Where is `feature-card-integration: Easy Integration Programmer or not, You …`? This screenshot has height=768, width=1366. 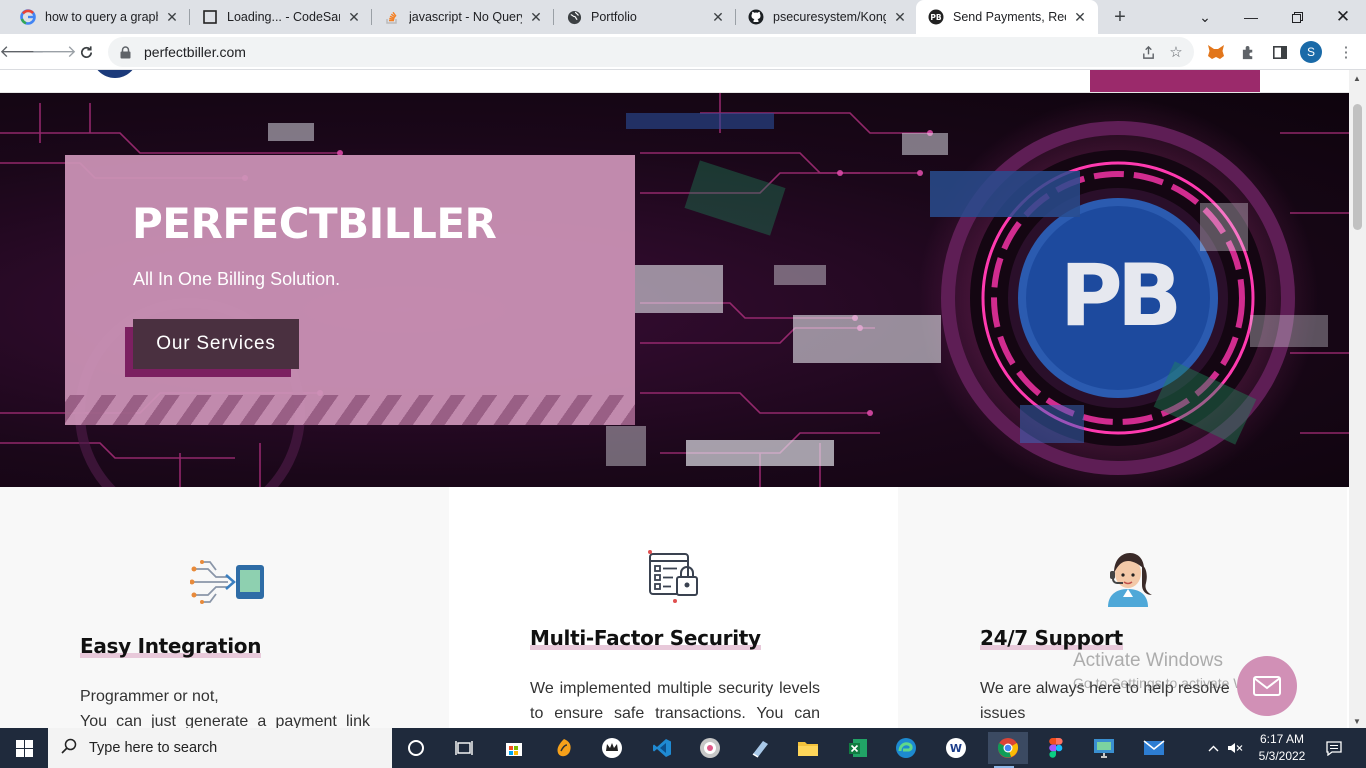
feature-card-integration: Easy Integration Programmer or not, You … is located at coordinates (224, 607).